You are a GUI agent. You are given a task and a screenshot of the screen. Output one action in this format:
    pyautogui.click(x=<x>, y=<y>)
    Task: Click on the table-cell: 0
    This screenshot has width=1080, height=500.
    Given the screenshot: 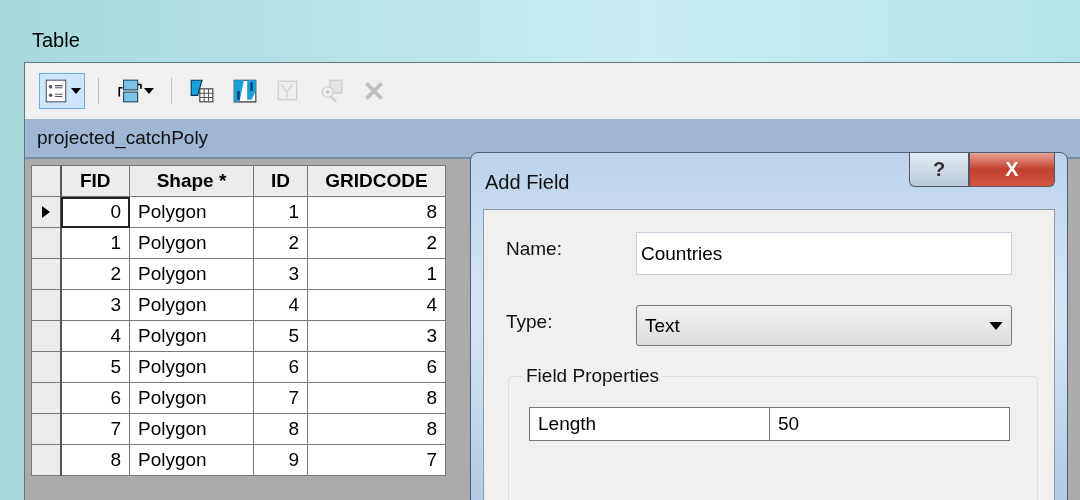 What is the action you would take?
    pyautogui.click(x=95, y=212)
    